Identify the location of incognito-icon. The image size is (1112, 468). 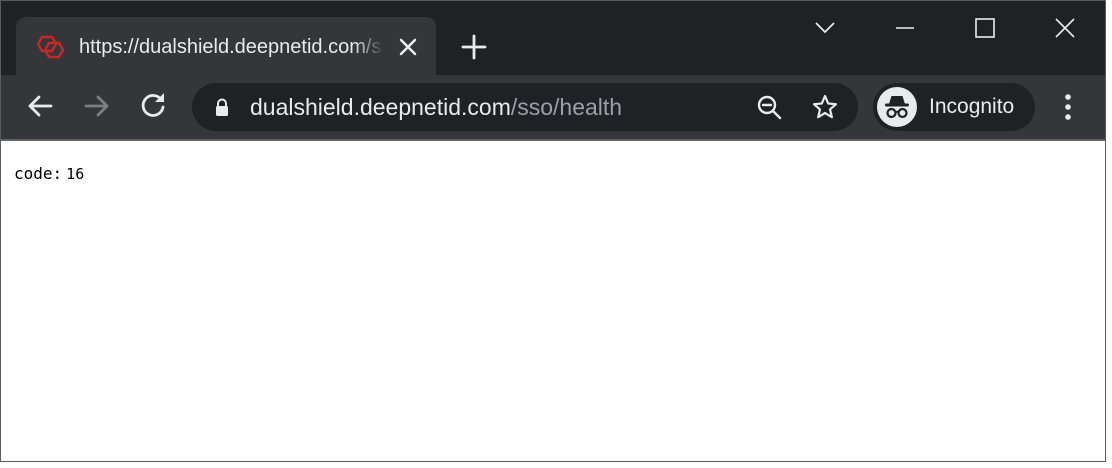
(897, 107).